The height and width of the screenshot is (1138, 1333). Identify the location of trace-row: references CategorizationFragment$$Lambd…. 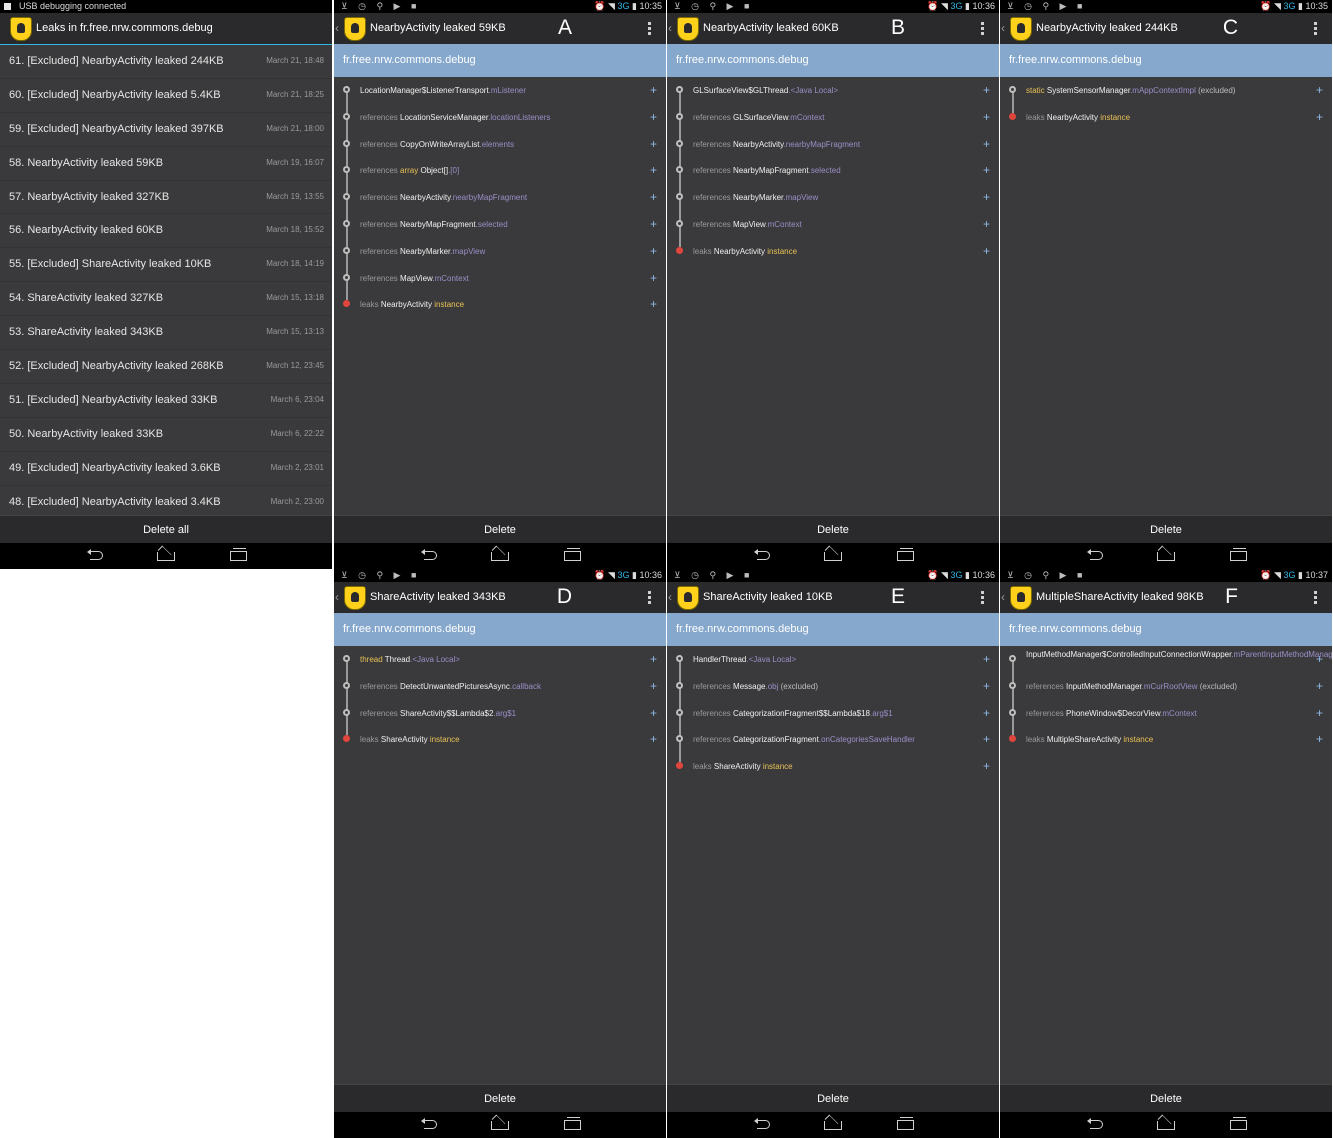
(833, 713).